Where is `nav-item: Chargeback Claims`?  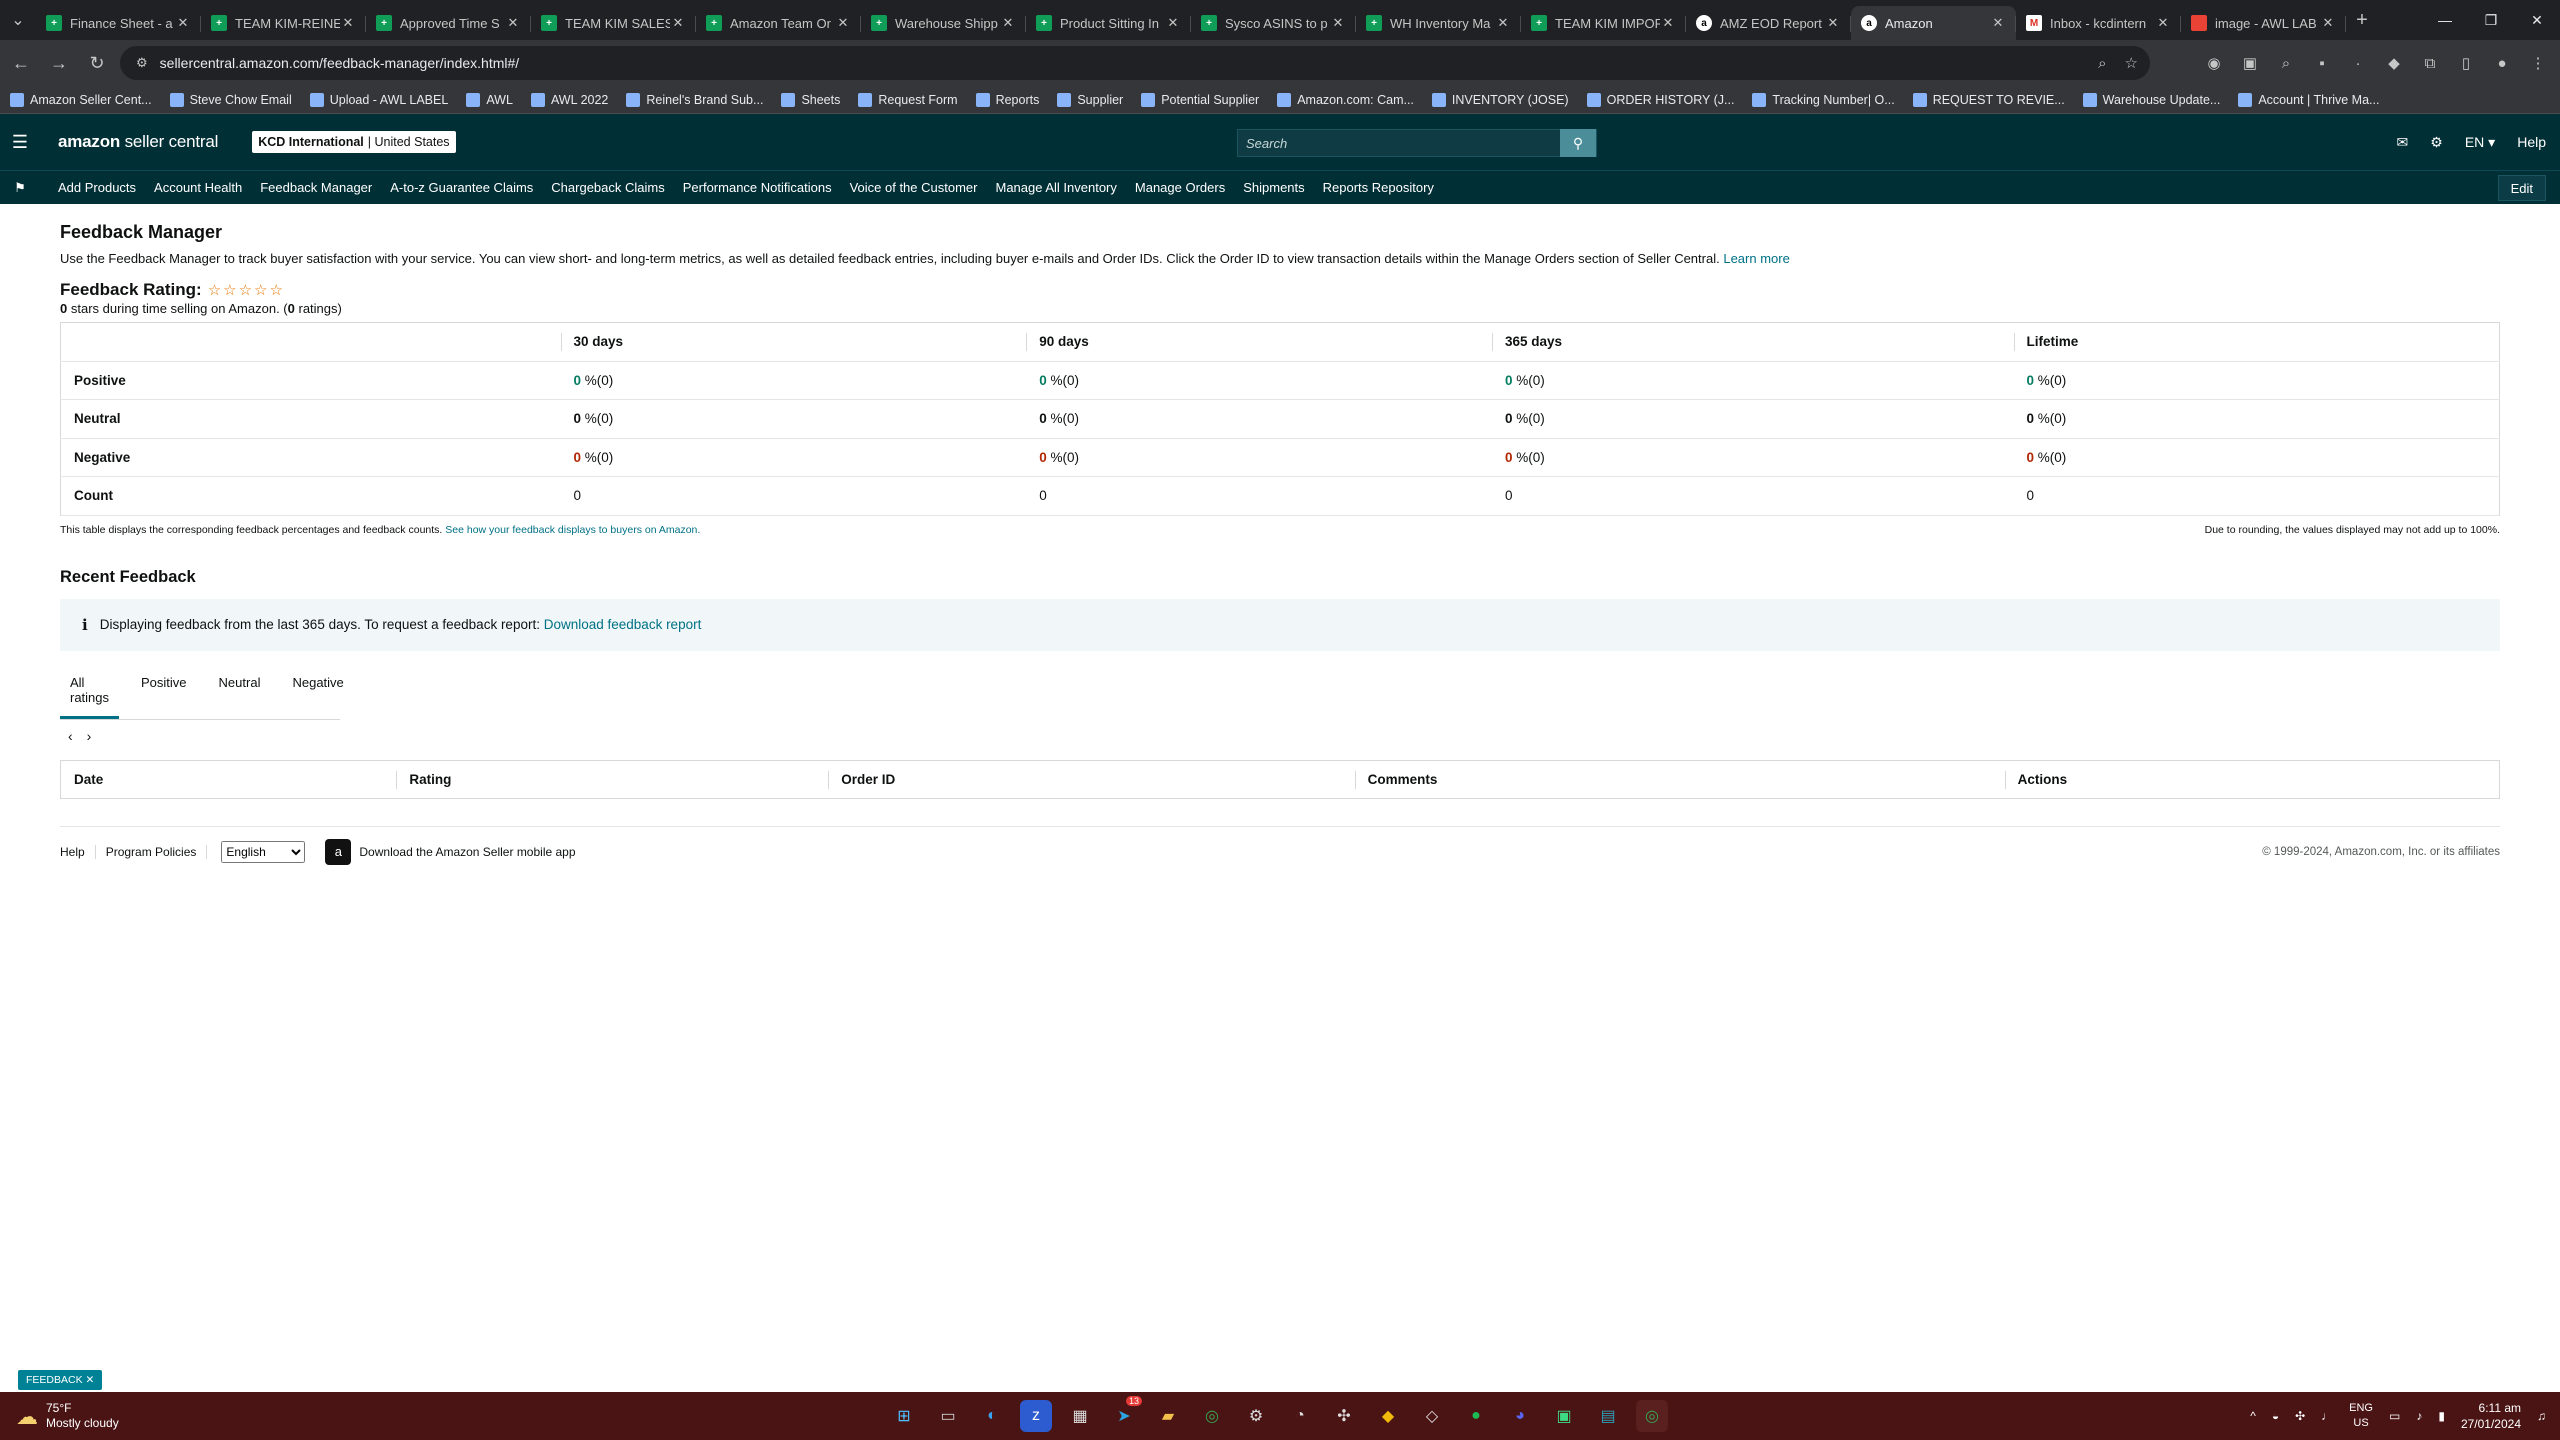 nav-item: Chargeback Claims is located at coordinates (607, 187).